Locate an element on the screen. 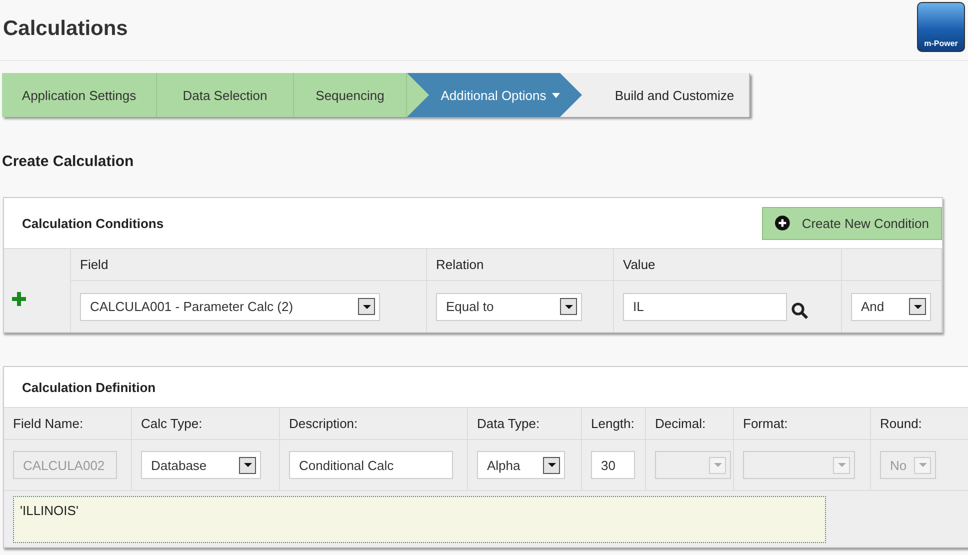  wizard-step: Additional Options is located at coordinates (494, 95).